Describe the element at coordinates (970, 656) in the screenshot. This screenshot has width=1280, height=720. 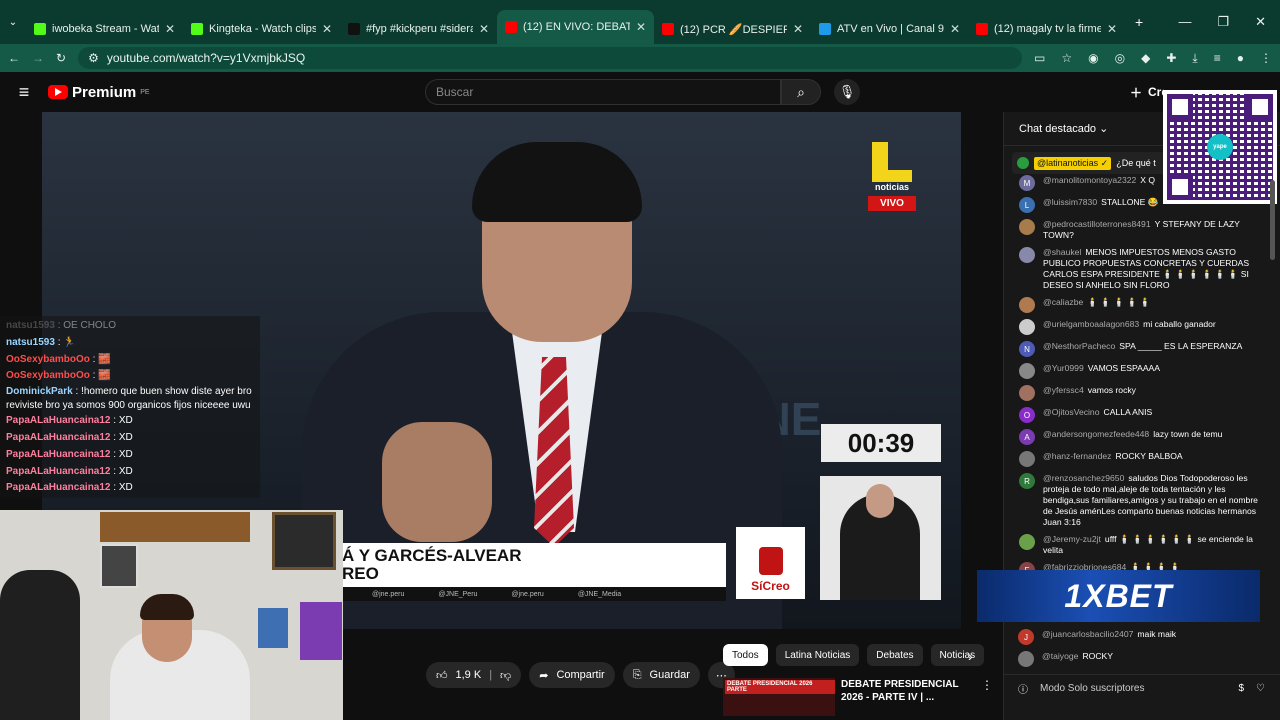
I see `chevron-right-icon: ›` at that location.